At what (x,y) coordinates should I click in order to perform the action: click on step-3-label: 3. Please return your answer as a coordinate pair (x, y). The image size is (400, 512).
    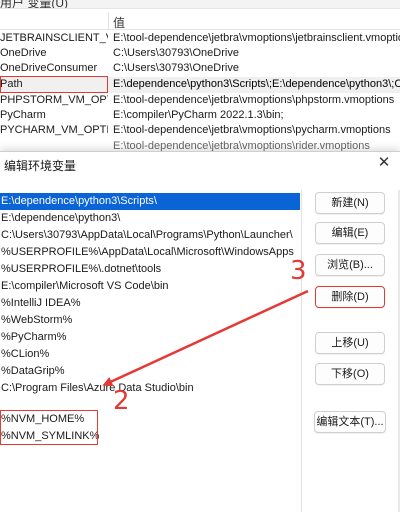
    Looking at the image, I should click on (298, 271).